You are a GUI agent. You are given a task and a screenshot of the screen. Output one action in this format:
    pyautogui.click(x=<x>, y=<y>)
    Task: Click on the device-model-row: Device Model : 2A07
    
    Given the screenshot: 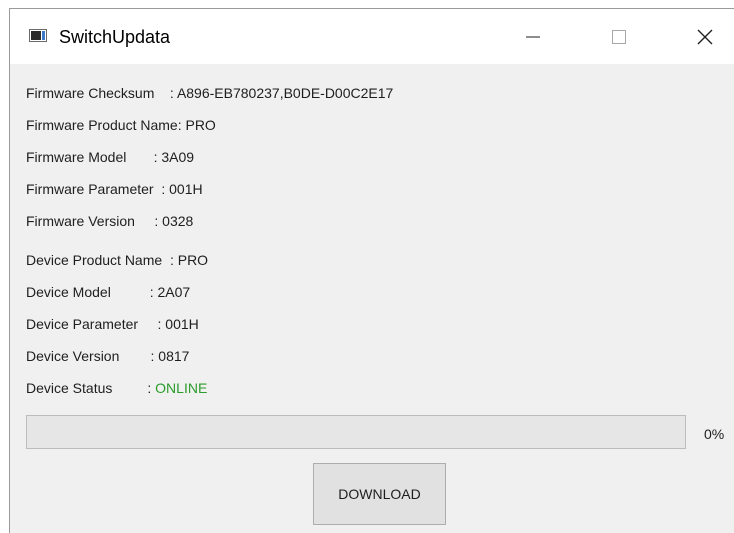 What is the action you would take?
    pyautogui.click(x=108, y=292)
    